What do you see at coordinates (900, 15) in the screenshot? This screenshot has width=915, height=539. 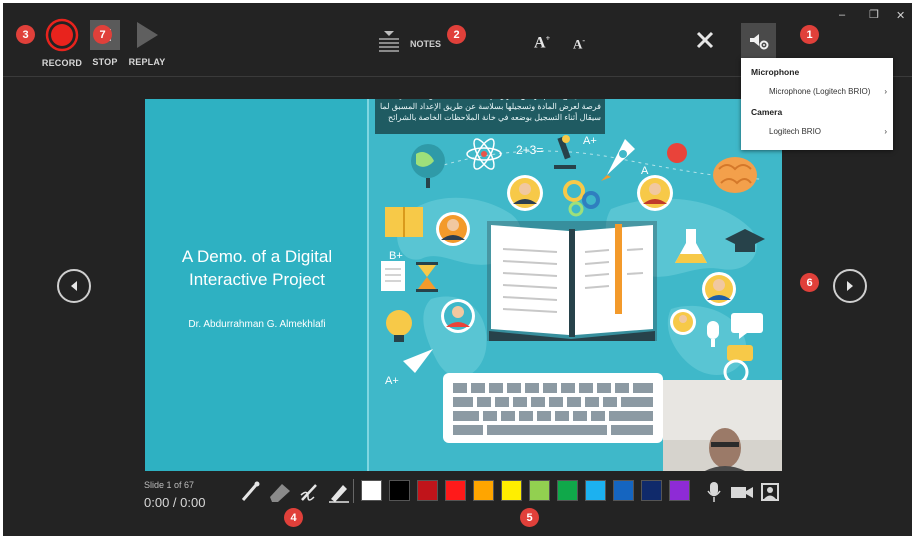 I see `window-close-button: ✕` at bounding box center [900, 15].